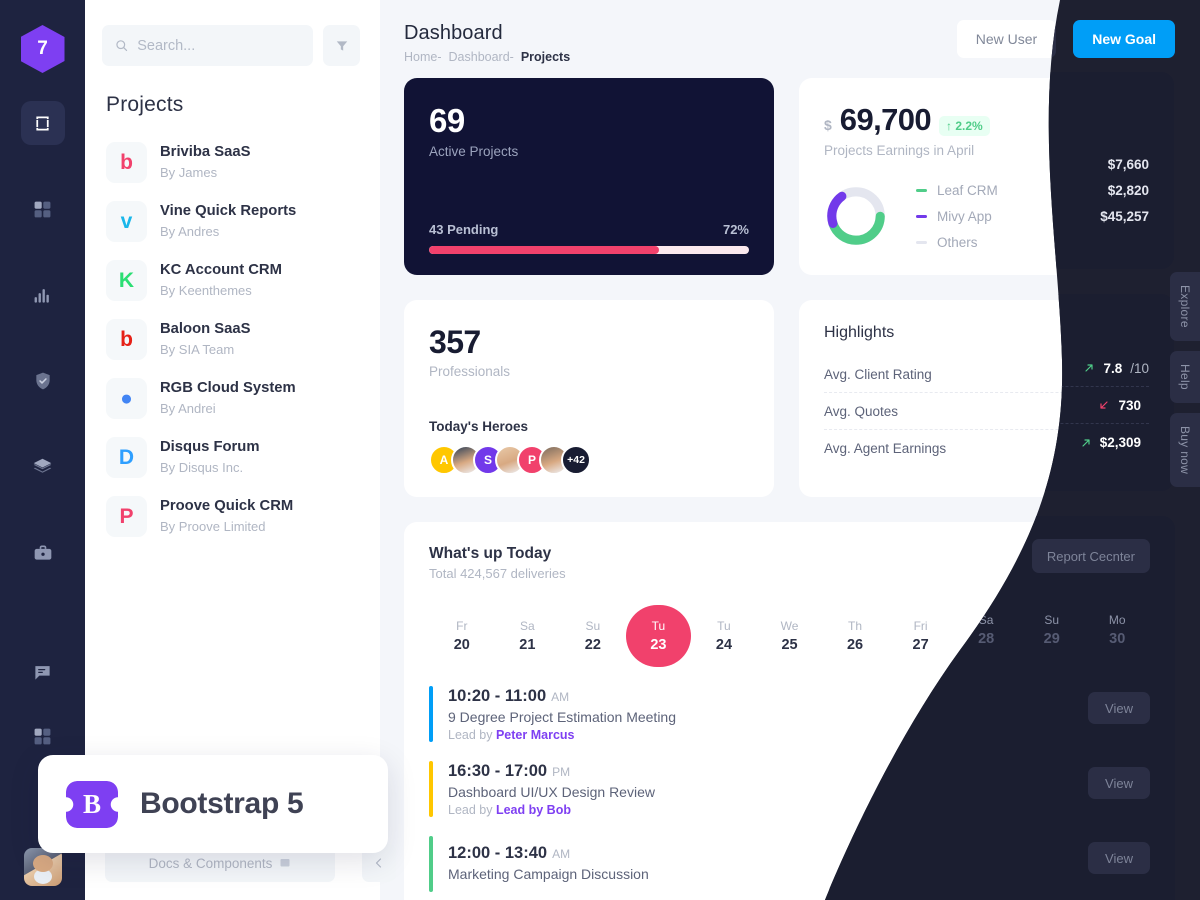  Describe the element at coordinates (1116, 368) in the screenshot. I see `highlight-value: 7.8/10` at that location.